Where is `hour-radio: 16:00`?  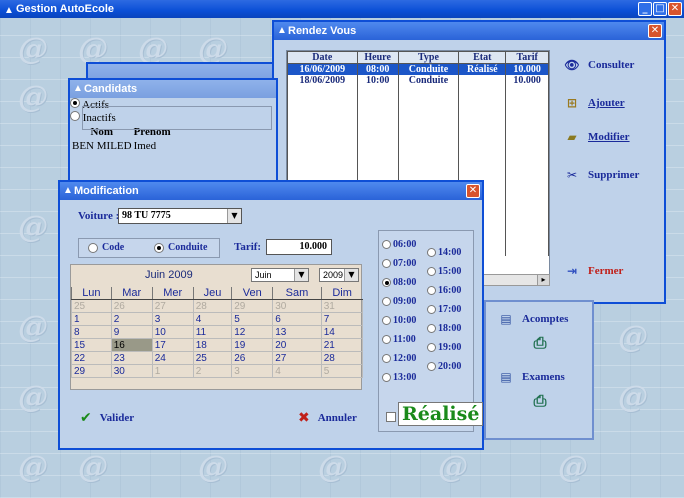 hour-radio: 16:00 is located at coordinates (444, 290).